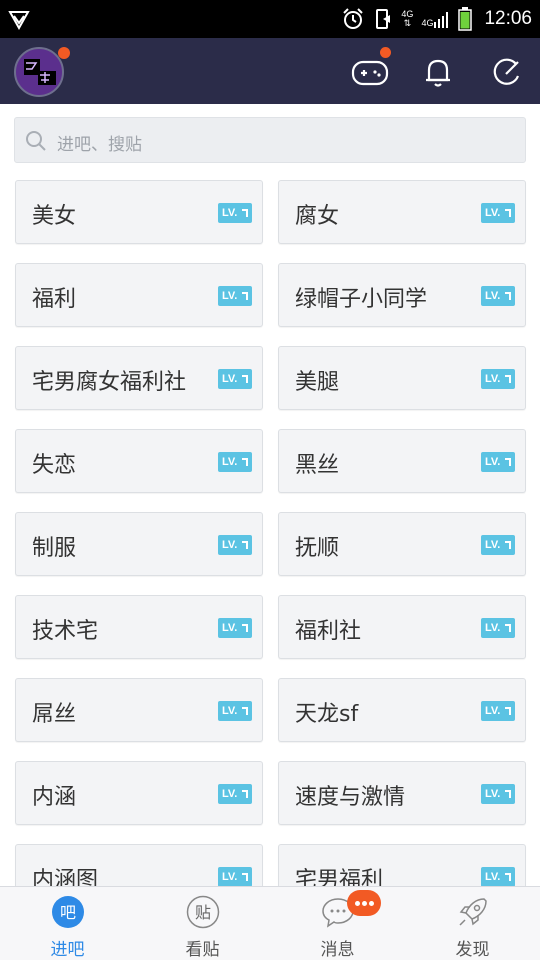 Image resolution: width=540 pixels, height=960 pixels. What do you see at coordinates (139, 544) in the screenshot?
I see `forum-card: 制服 LV.` at bounding box center [139, 544].